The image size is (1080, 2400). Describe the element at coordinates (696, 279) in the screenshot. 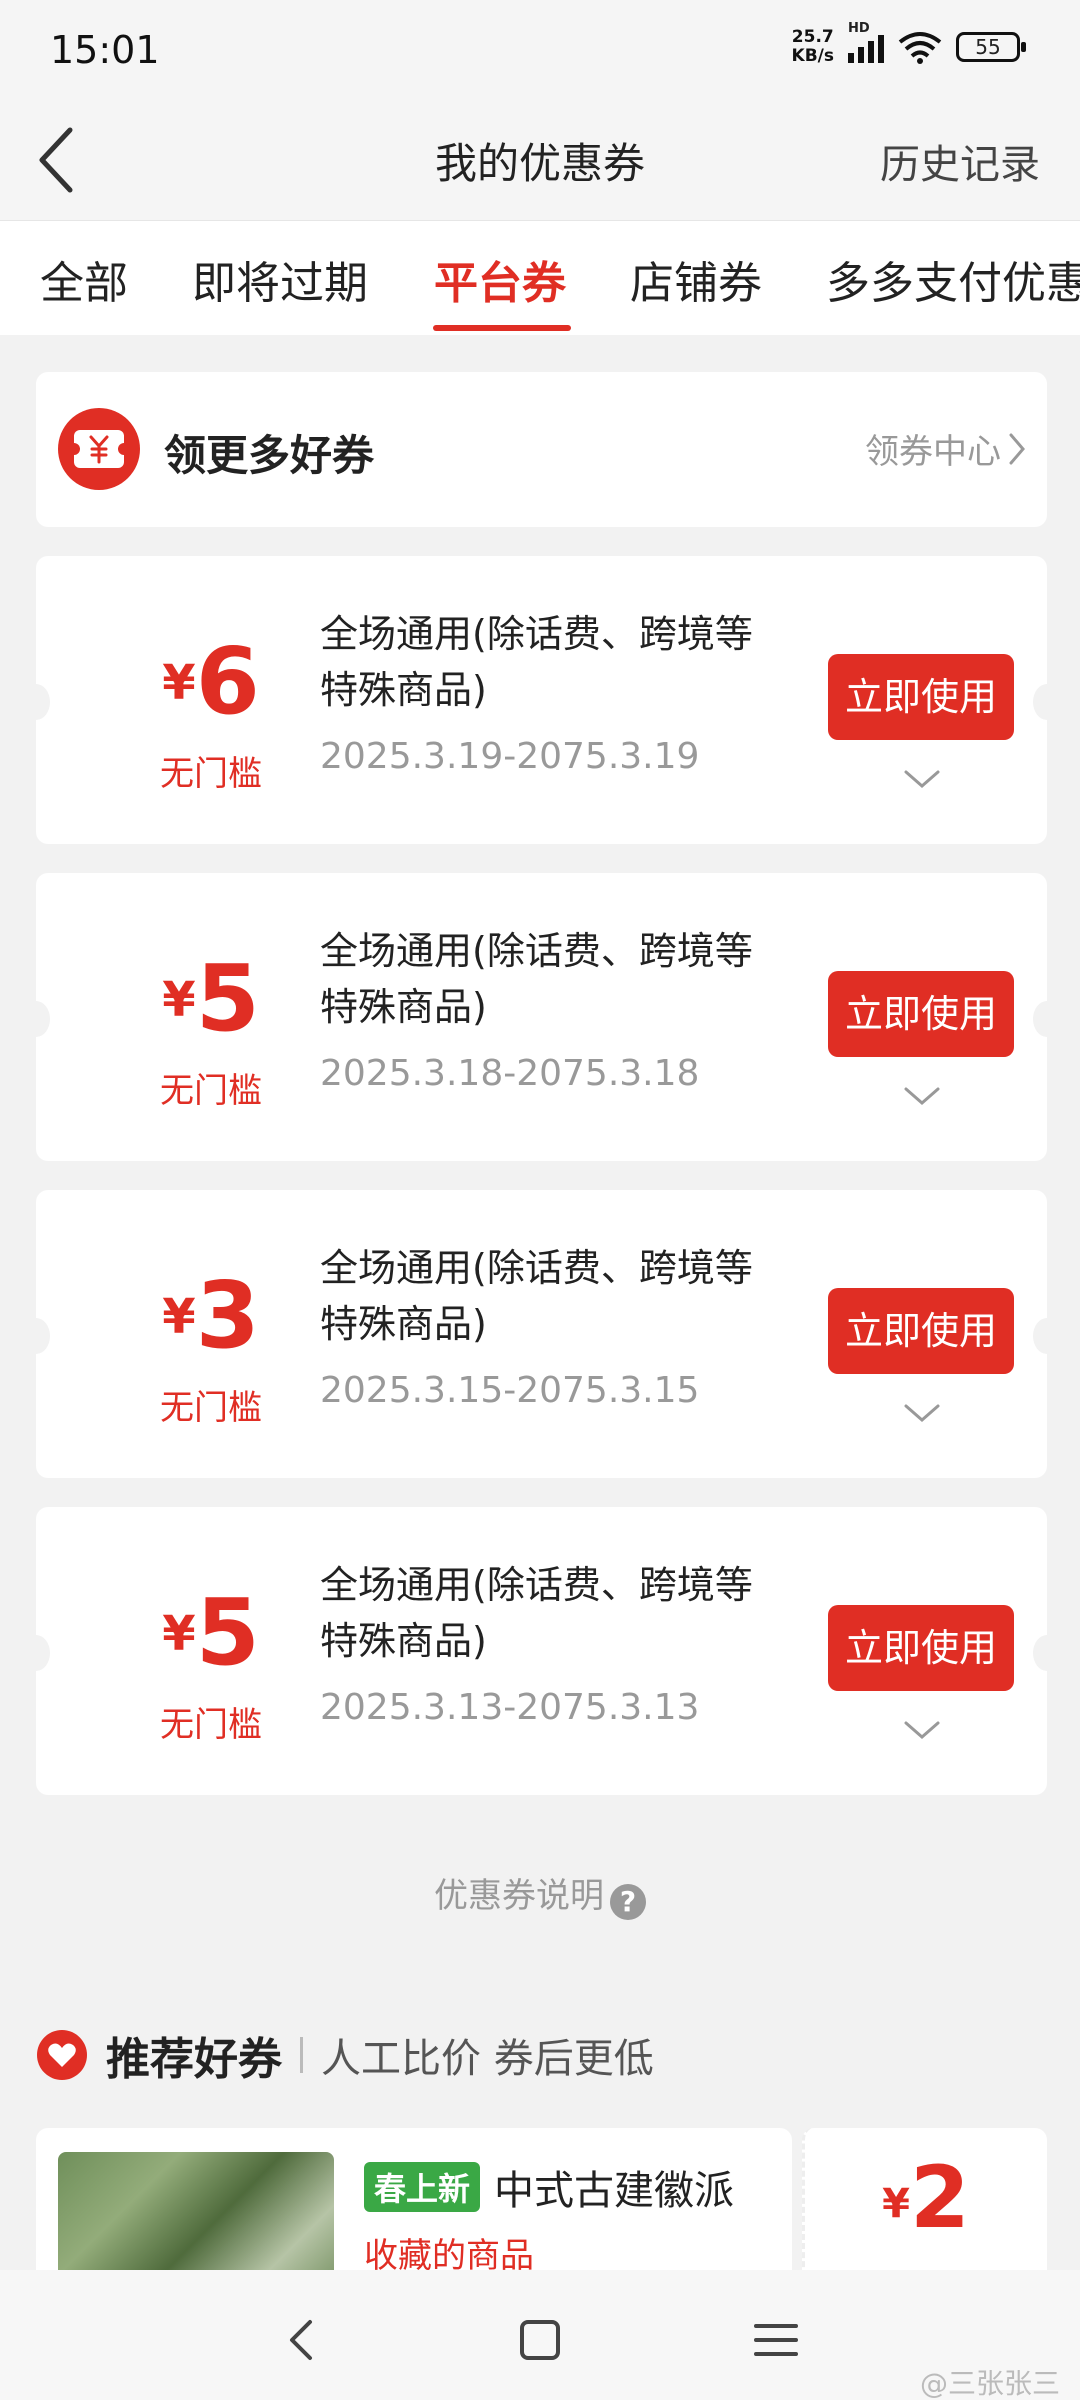

I see `tab-store: 店铺券` at that location.